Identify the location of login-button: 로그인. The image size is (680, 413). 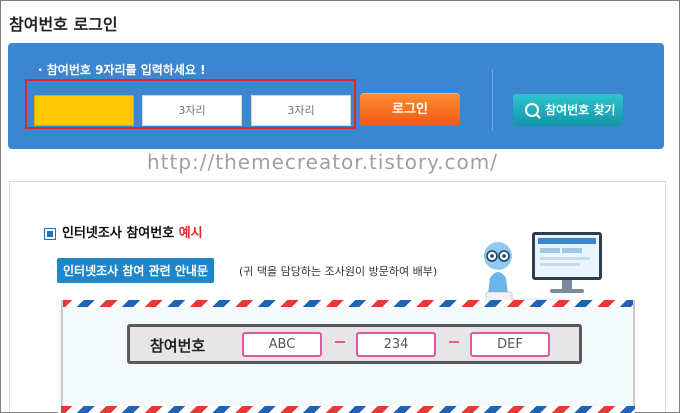
(410, 109).